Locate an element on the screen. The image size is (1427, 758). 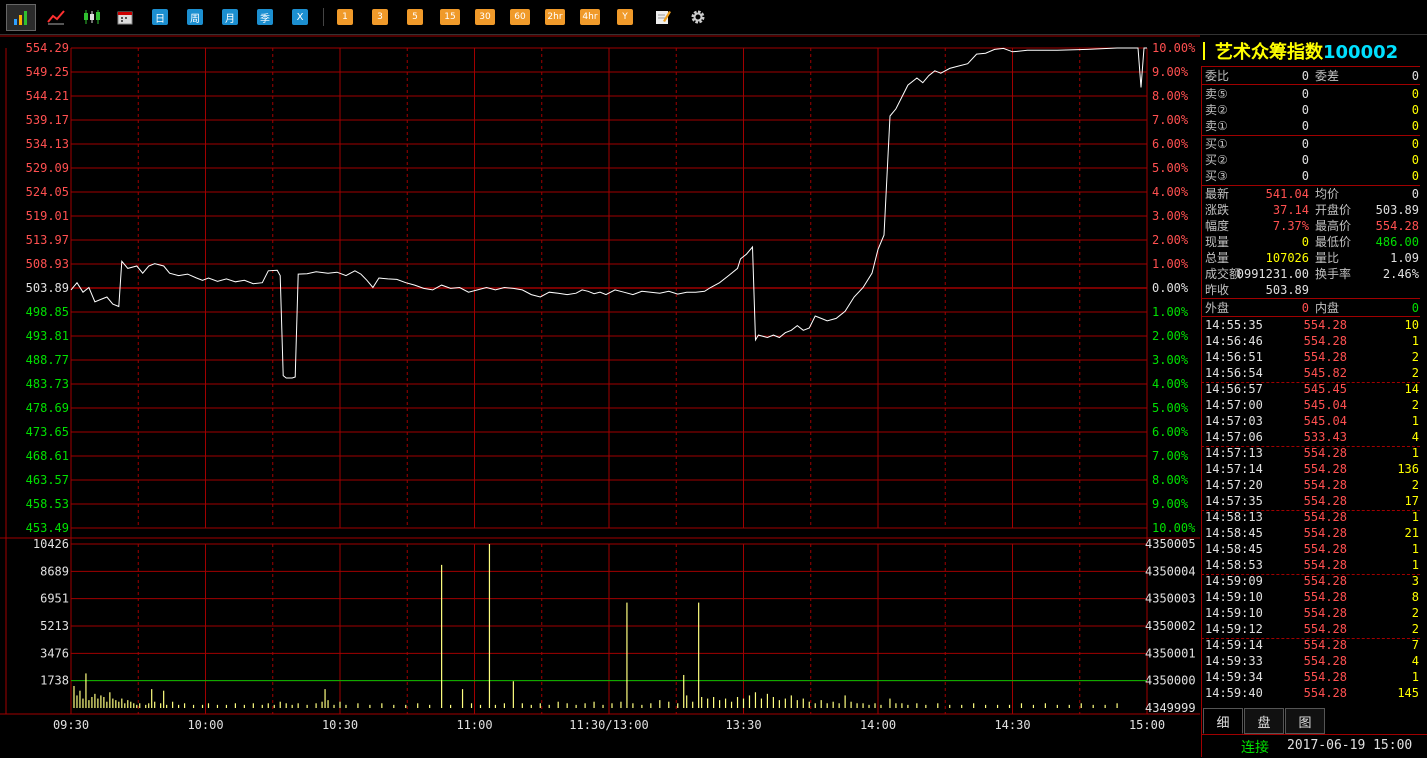
period-season-button: 季 is located at coordinates (265, 17).